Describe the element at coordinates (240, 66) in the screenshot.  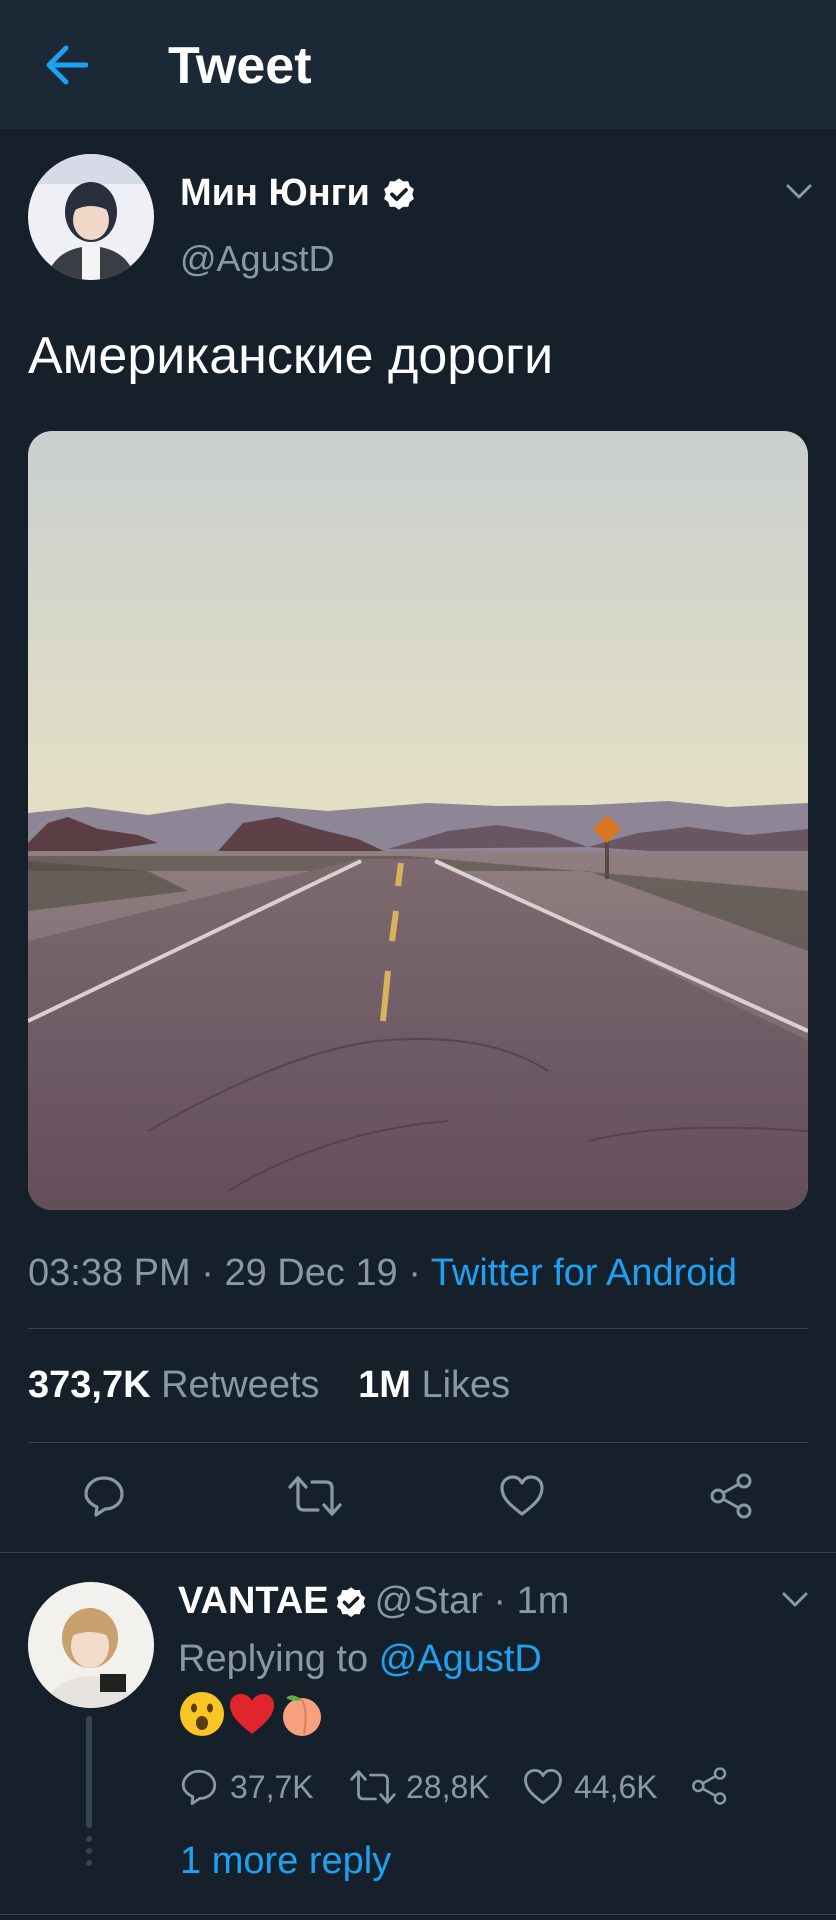
I see `page-title: Tweet` at that location.